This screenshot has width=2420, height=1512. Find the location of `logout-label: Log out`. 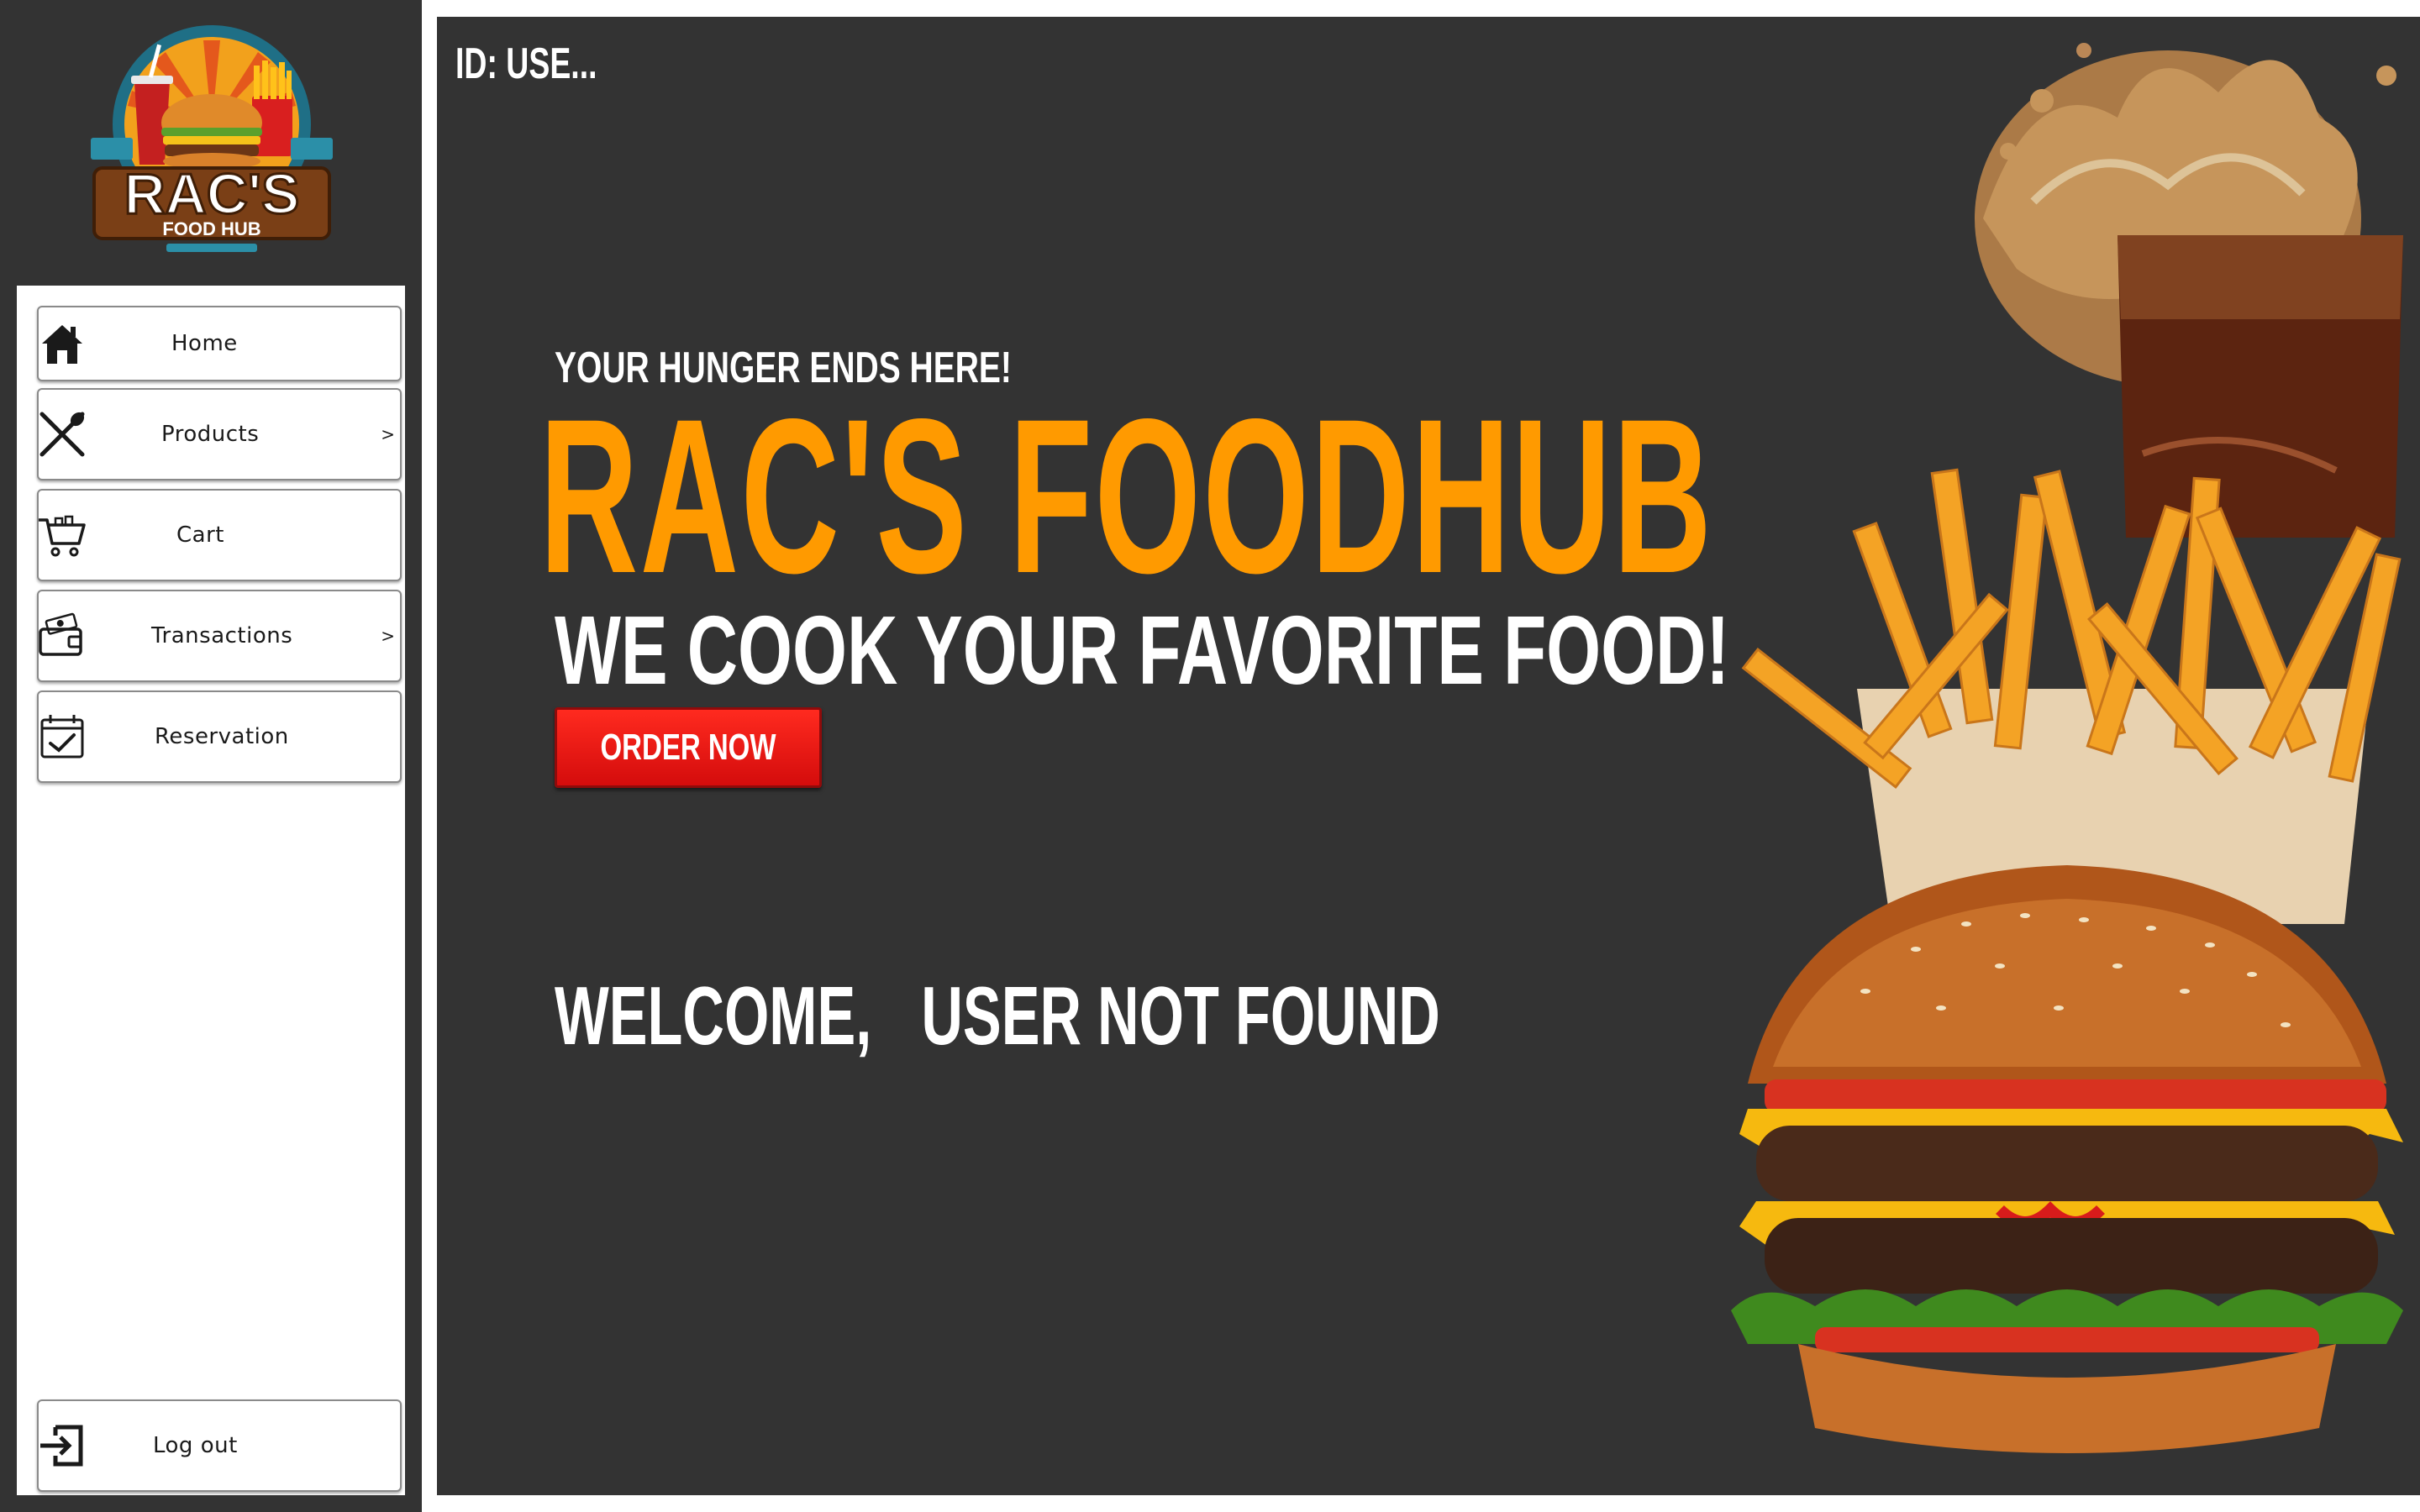

logout-label: Log out is located at coordinates (195, 1445).